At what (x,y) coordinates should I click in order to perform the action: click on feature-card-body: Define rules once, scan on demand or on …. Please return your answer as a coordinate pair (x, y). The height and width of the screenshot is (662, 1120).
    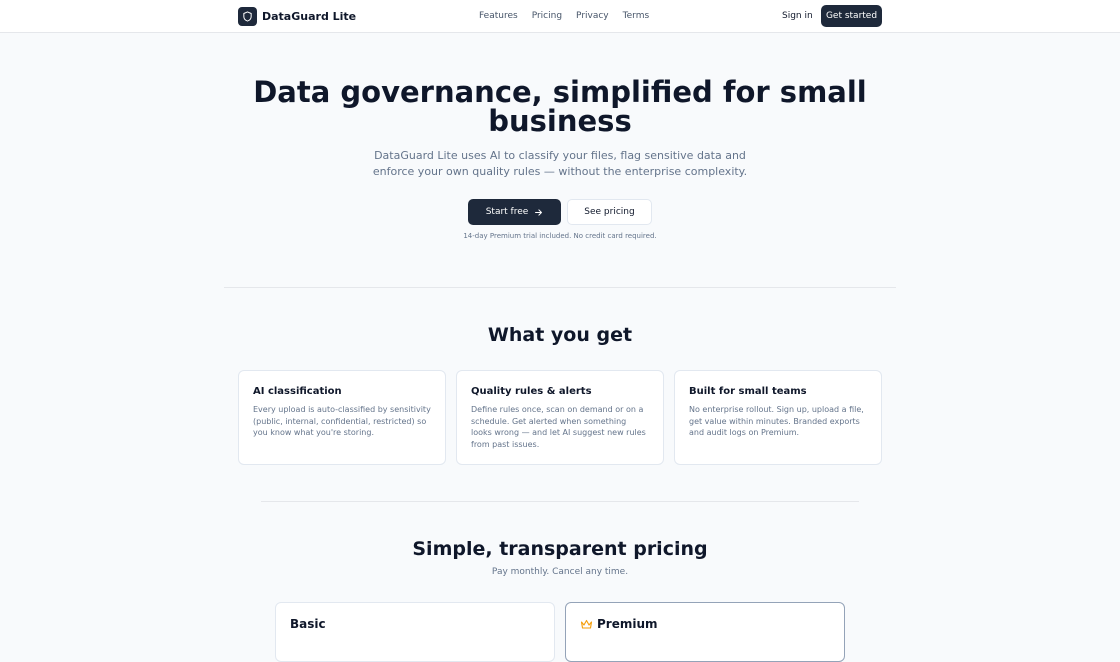
    Looking at the image, I should click on (558, 427).